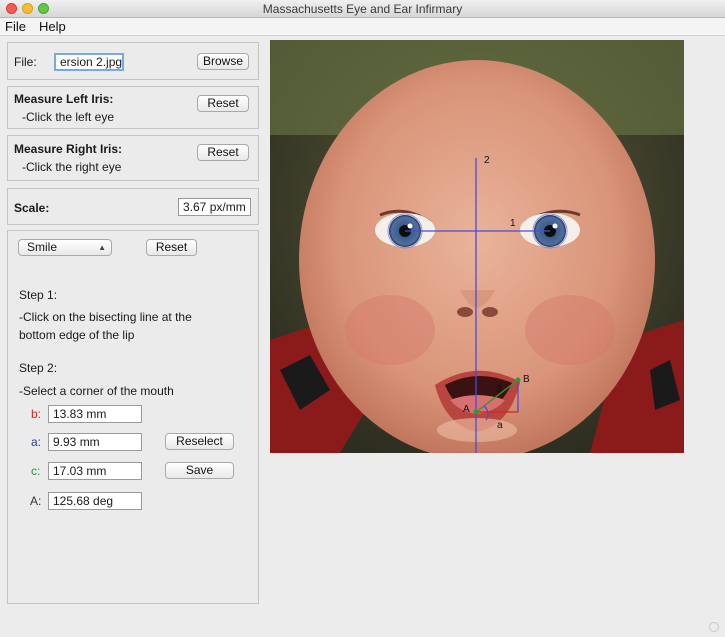 This screenshot has width=725, height=637. I want to click on left-iris-title: Measure Left Iris:, so click(64, 99).